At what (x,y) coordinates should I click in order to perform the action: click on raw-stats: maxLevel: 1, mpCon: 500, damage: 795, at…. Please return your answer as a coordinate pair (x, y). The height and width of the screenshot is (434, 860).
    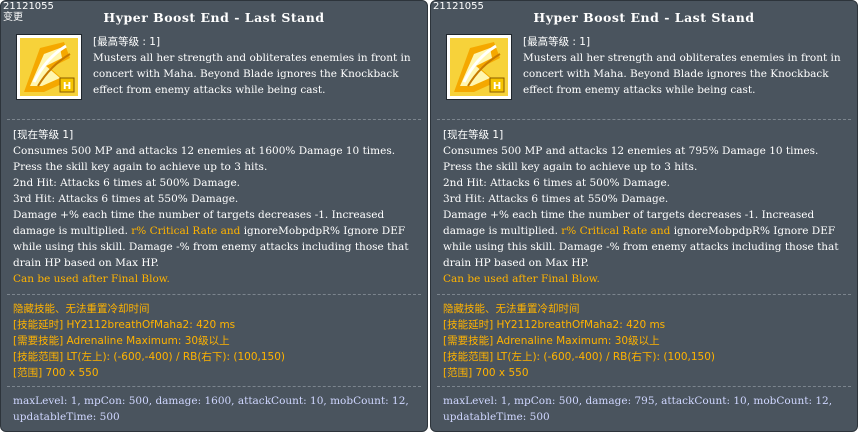
    Looking at the image, I should click on (638, 409).